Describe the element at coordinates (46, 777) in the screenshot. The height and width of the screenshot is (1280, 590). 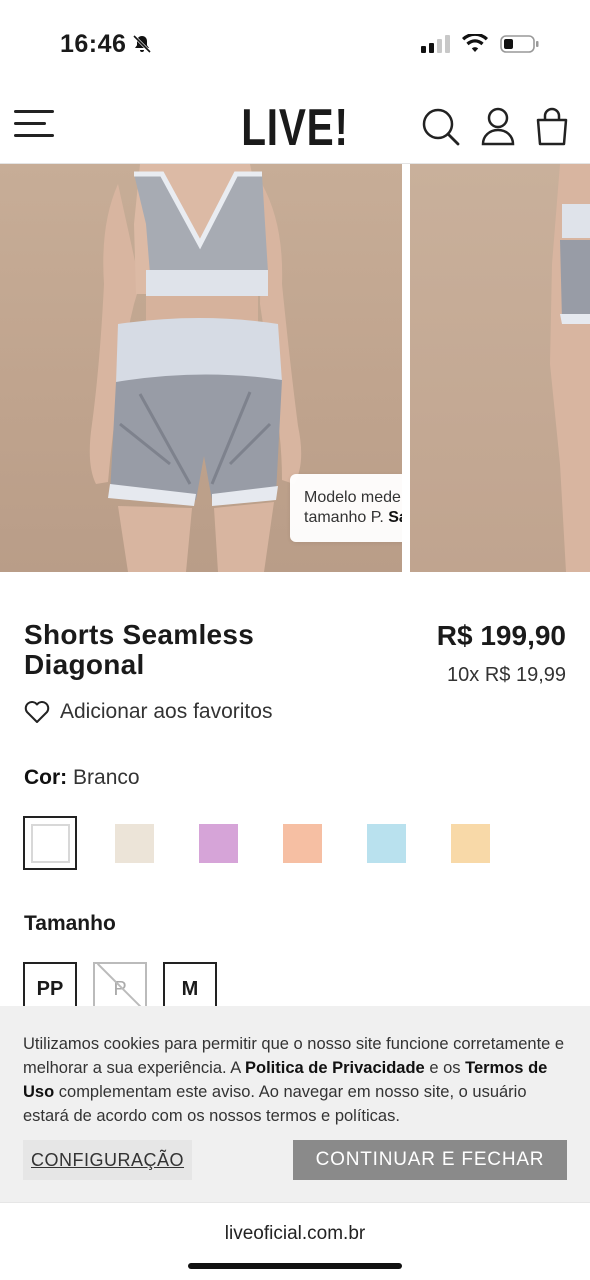
I see `color-label-key: Cor:` at that location.